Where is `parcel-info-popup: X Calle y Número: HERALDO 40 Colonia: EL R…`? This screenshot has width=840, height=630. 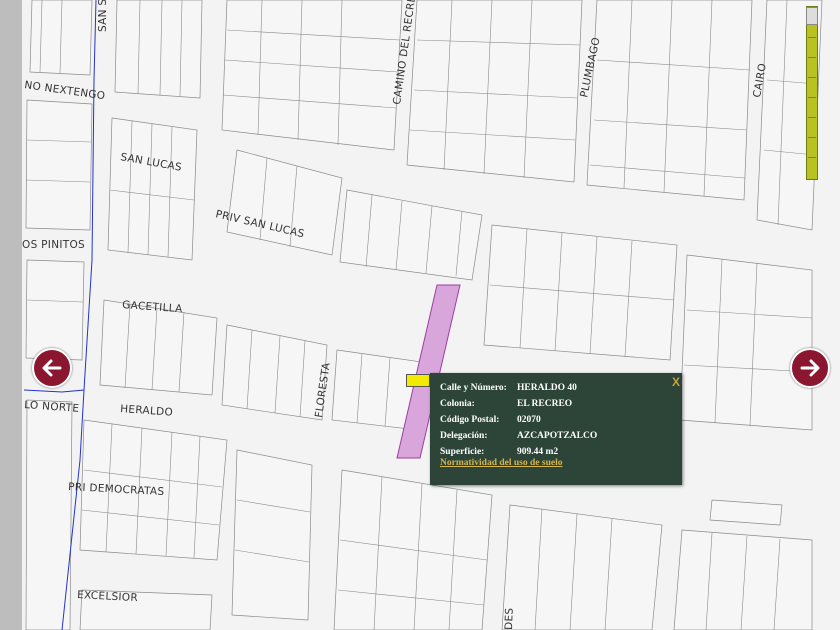 parcel-info-popup: X Calle y Número: HERALDO 40 Colonia: EL R… is located at coordinates (556, 429).